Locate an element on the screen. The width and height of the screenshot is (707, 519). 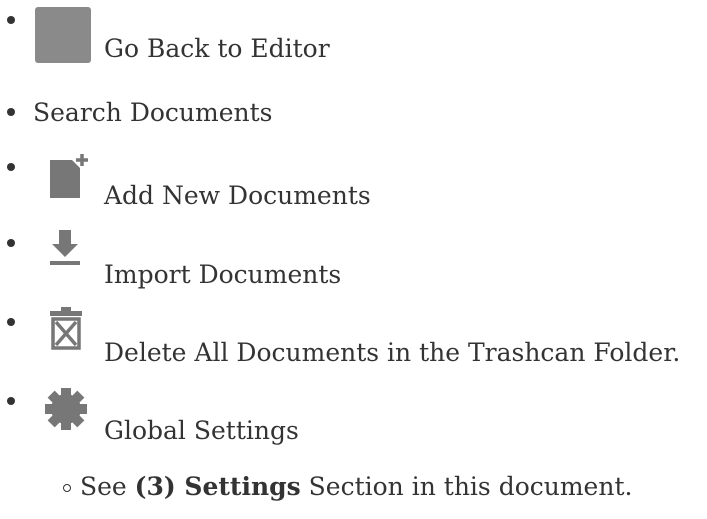
settings-ref-emphasis: (3) Settings is located at coordinates (217, 486).